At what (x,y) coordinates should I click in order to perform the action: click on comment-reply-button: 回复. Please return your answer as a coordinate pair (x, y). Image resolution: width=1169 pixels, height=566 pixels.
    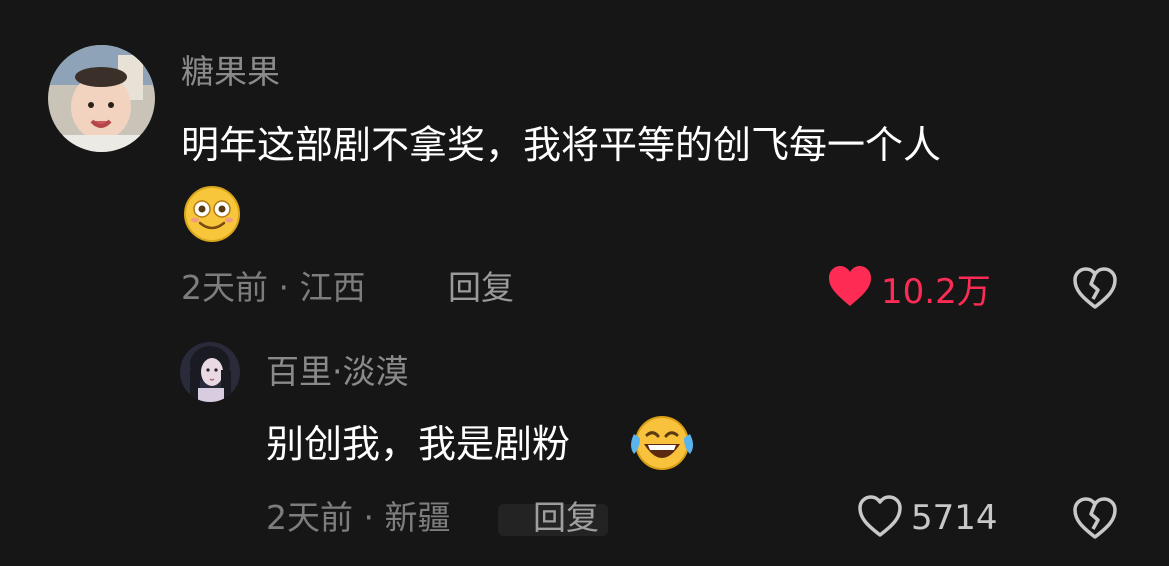
    Looking at the image, I should click on (481, 288).